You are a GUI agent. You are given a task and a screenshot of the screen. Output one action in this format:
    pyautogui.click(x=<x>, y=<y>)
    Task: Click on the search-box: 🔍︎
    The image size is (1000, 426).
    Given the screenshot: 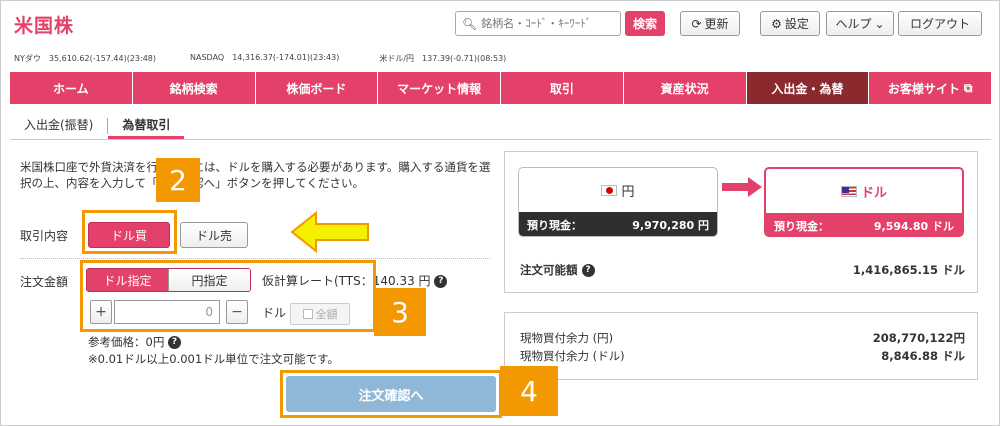 What is the action you would take?
    pyautogui.click(x=538, y=23)
    